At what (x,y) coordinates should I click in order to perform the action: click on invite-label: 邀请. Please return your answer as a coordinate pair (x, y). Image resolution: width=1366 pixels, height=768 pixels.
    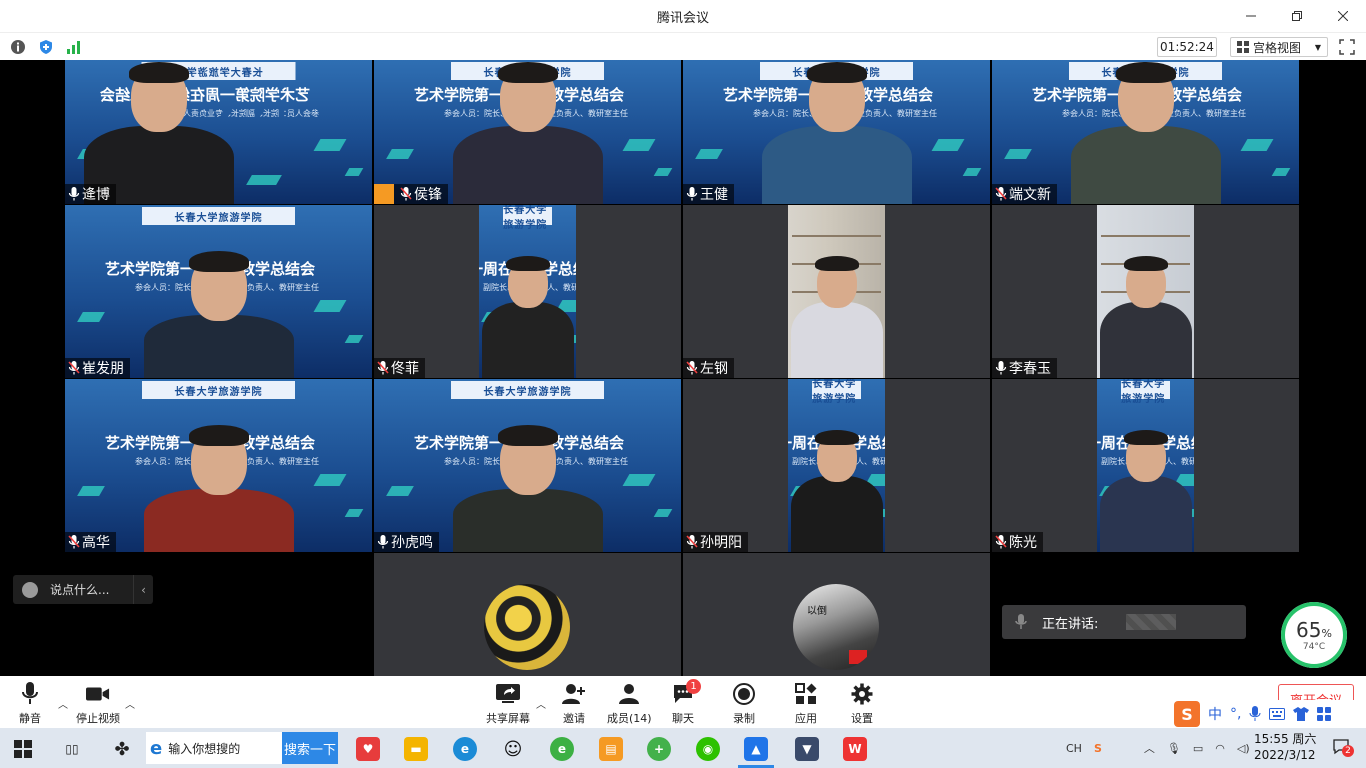
    Looking at the image, I should click on (574, 718).